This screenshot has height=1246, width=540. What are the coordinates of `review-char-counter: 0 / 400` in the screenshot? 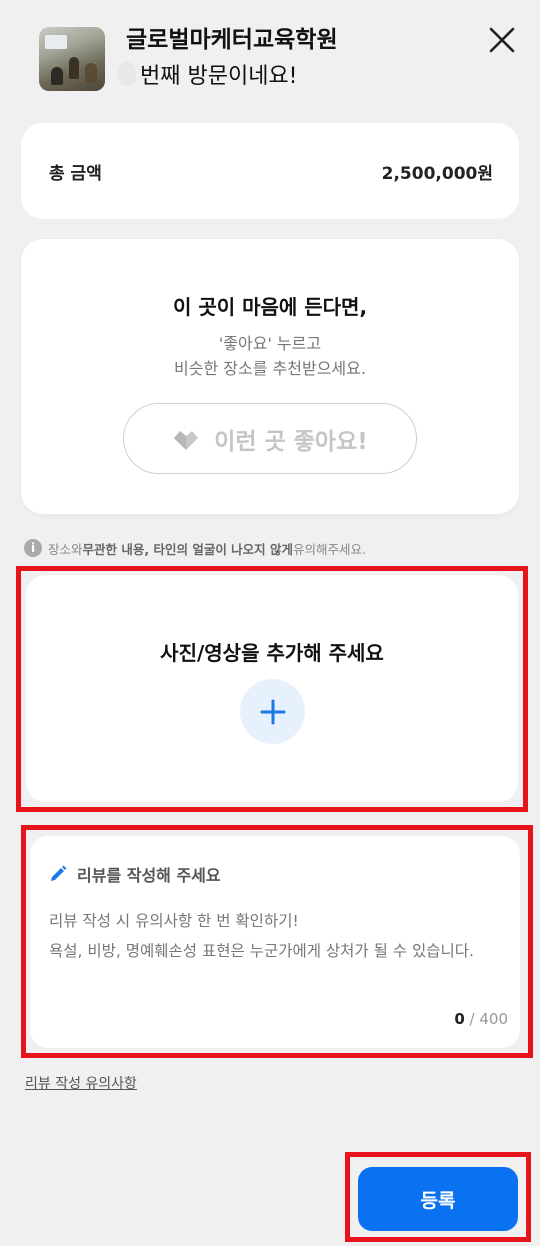 It's located at (481, 1019).